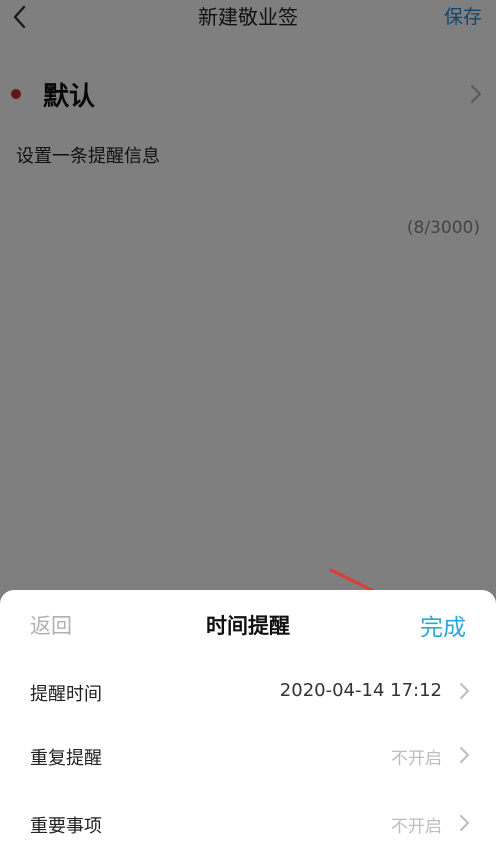 The width and height of the screenshot is (496, 862). What do you see at coordinates (248, 692) in the screenshot?
I see `reminder-time-row: 提醒时间 2020-04-14 17:12` at bounding box center [248, 692].